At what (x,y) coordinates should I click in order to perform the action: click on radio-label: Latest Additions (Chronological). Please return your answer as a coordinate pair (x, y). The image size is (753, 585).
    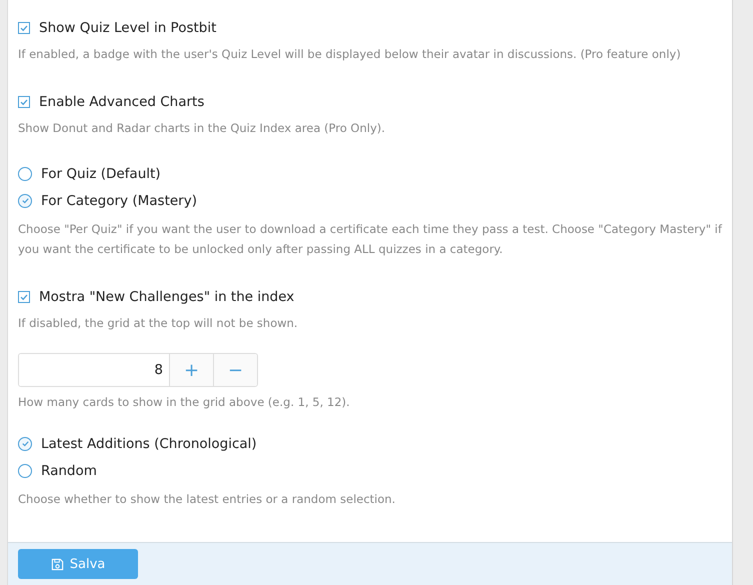
    Looking at the image, I should click on (149, 444).